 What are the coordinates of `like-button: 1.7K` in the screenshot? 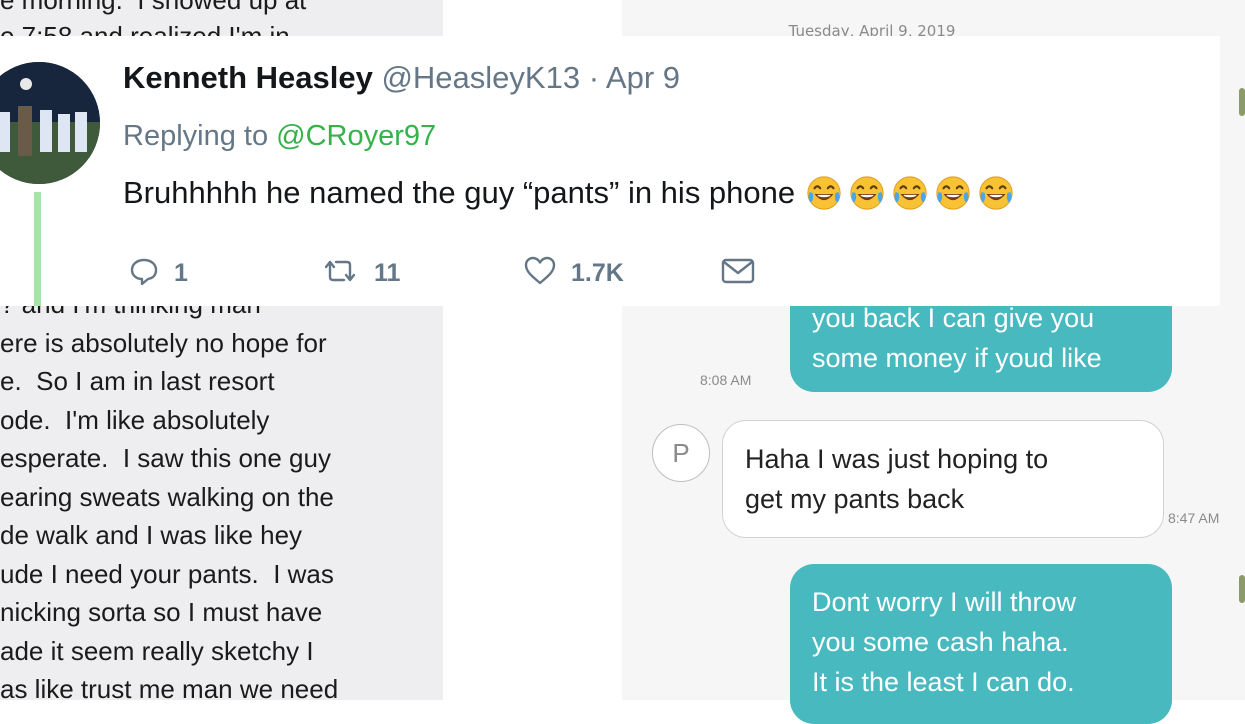 It's located at (573, 273).